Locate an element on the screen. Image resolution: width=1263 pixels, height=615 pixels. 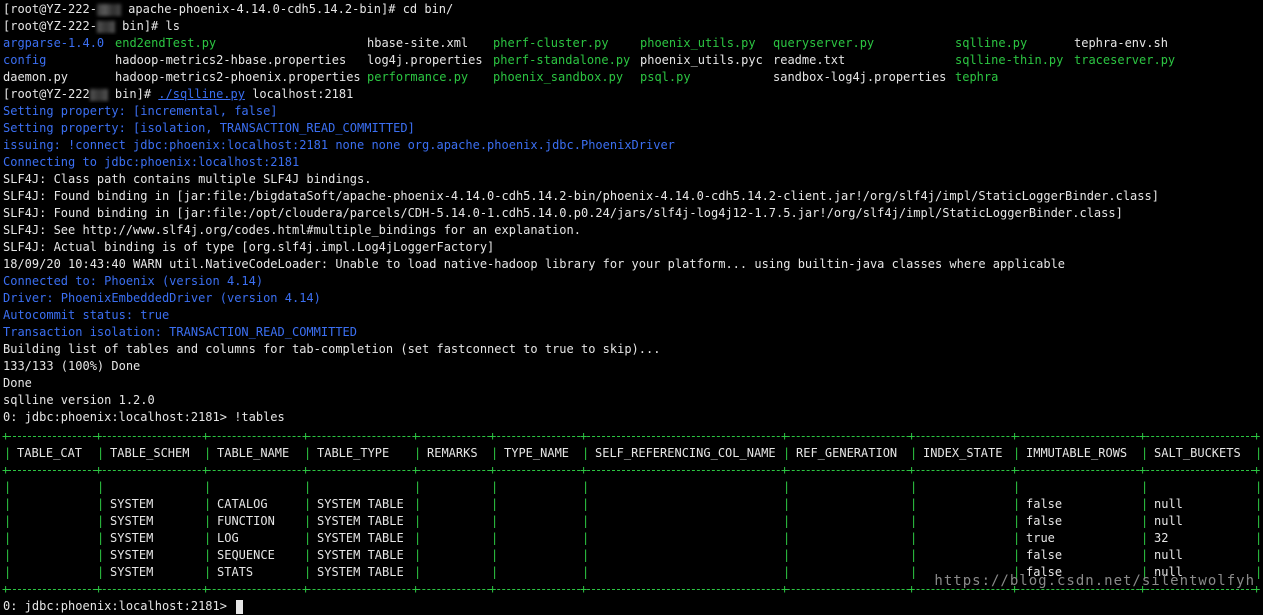
sqlline-prompt: 0: jdbc:phoenix:localhost:2181> is located at coordinates (119, 606).